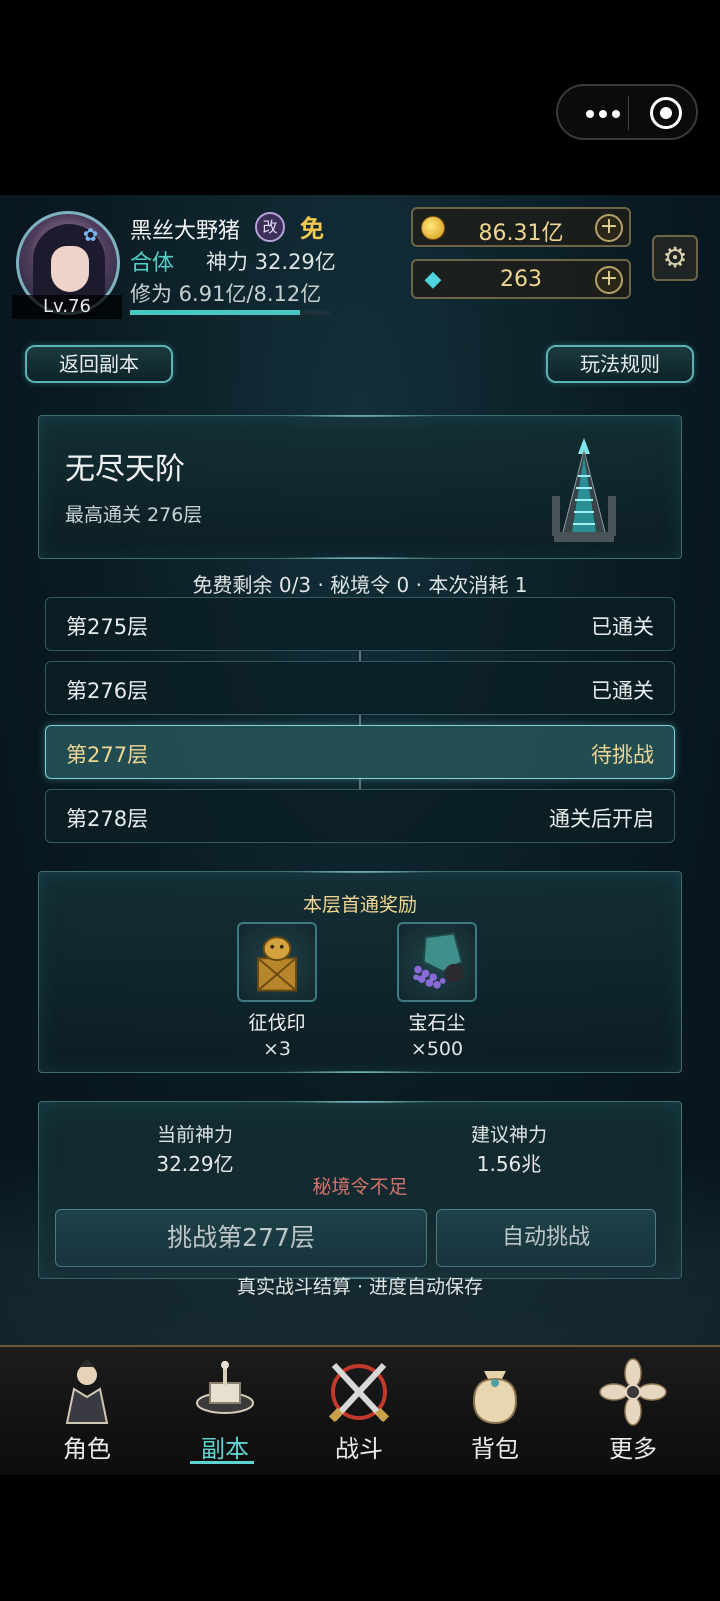  I want to click on floor-row-current: 第277层 待挑战, so click(360, 752).